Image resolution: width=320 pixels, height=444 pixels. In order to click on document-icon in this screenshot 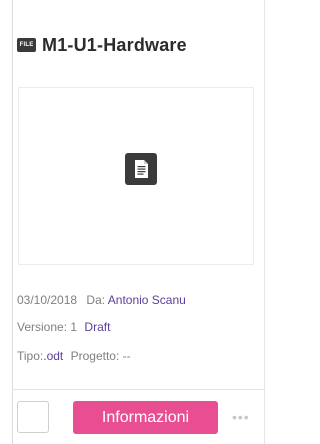, I will do `click(141, 169)`.